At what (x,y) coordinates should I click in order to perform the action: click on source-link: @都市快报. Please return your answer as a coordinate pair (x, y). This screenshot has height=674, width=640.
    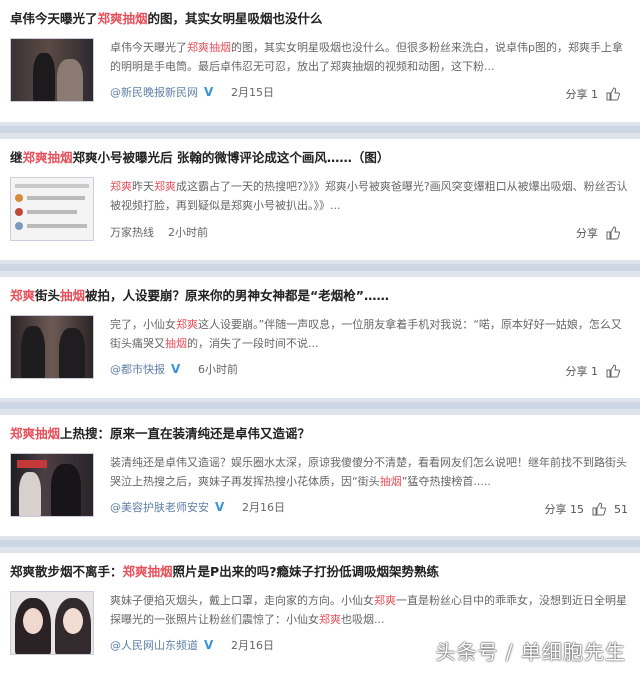
    Looking at the image, I should click on (137, 369).